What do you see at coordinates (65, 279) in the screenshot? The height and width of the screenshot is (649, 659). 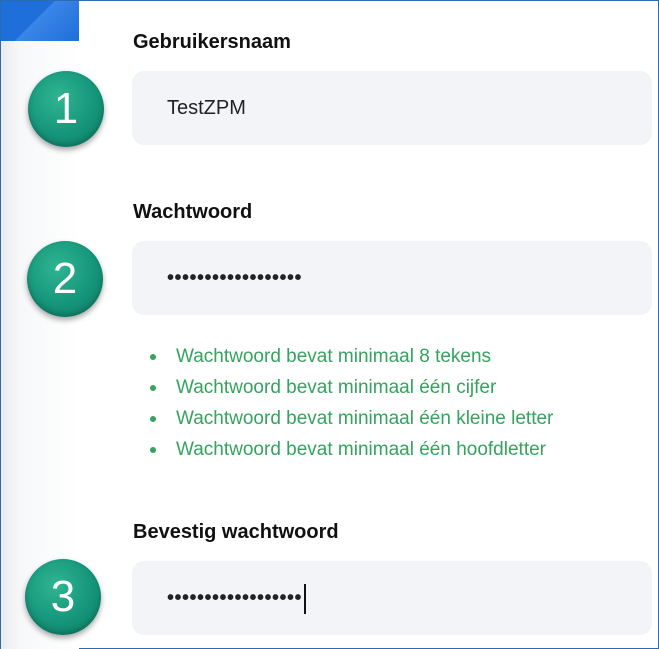 I see `step-badge-2: 2` at bounding box center [65, 279].